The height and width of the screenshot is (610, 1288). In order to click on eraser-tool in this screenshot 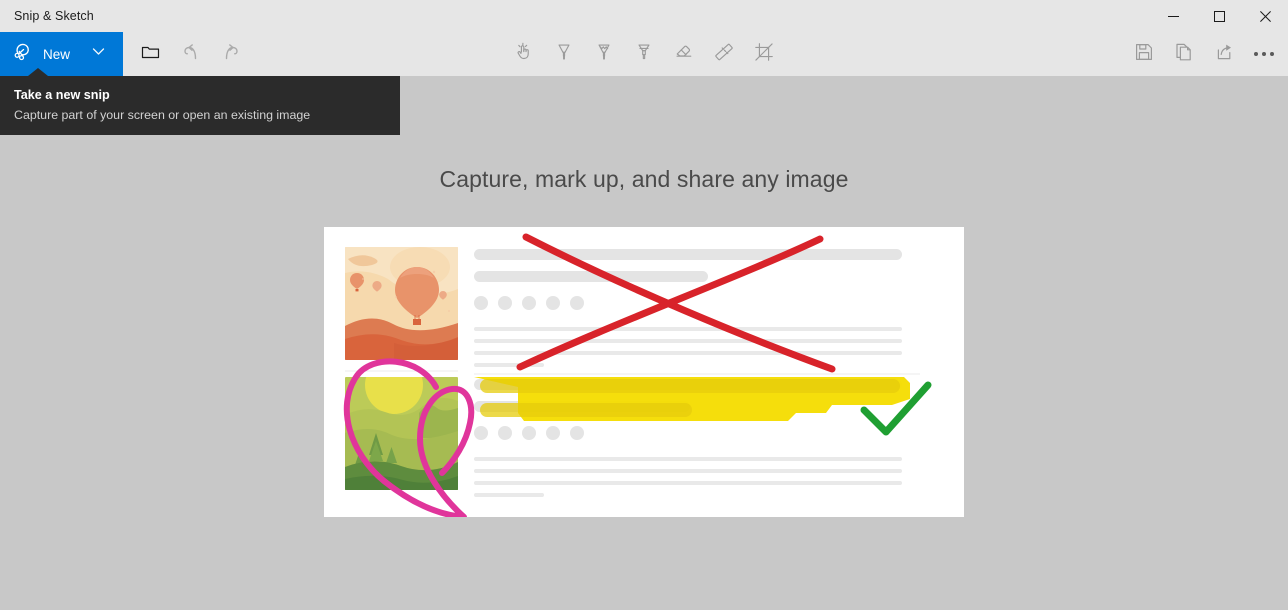, I will do `click(684, 54)`.